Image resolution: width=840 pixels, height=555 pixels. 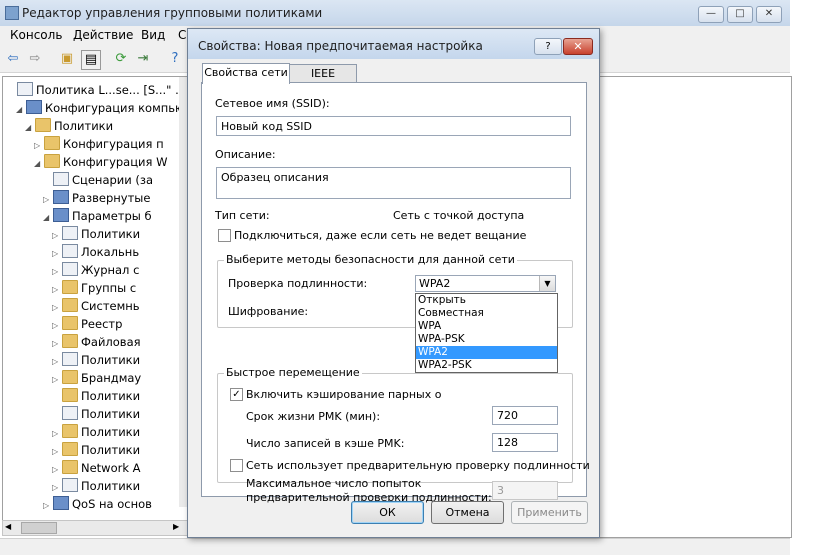 What do you see at coordinates (272, 103) in the screenshot?
I see `ssid-label: Сетевое имя (SSID):` at bounding box center [272, 103].